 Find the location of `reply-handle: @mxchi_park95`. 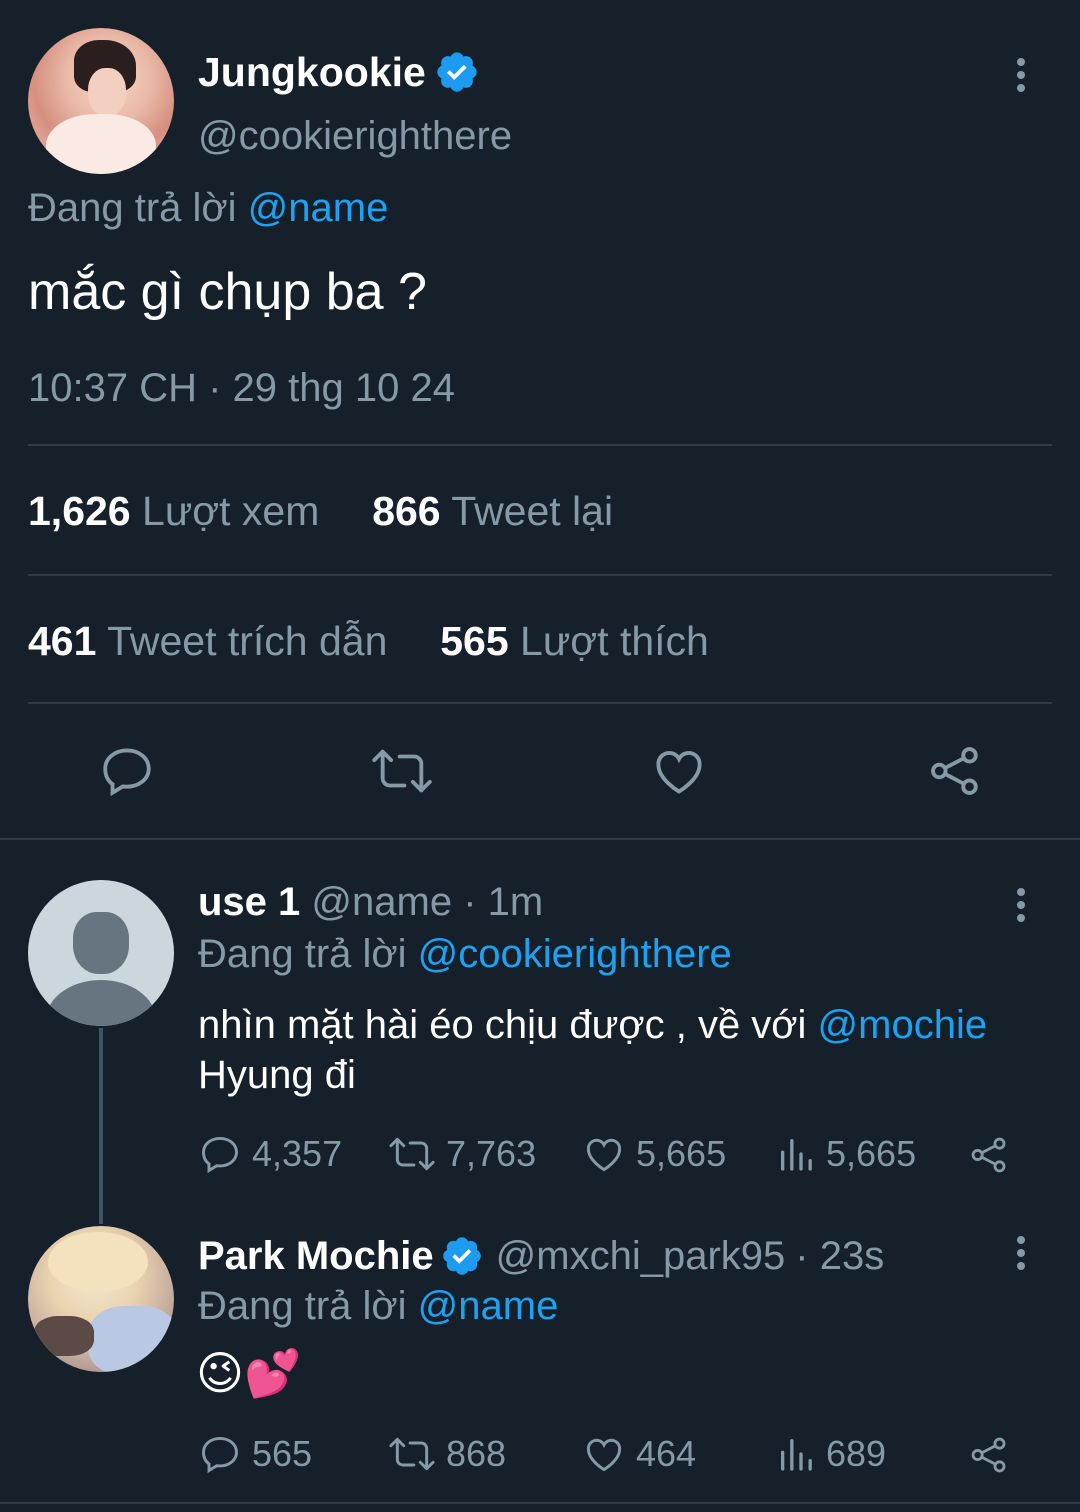

reply-handle: @mxchi_park95 is located at coordinates (641, 1256).